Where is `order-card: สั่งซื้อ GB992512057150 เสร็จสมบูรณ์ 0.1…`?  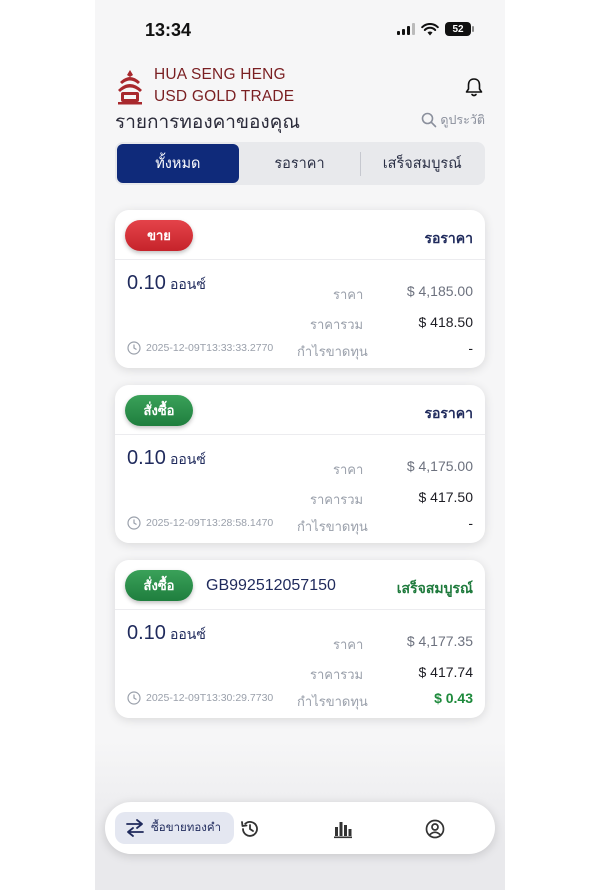 order-card: สั่งซื้อ GB992512057150 เสร็จสมบูรณ์ 0.1… is located at coordinates (300, 639).